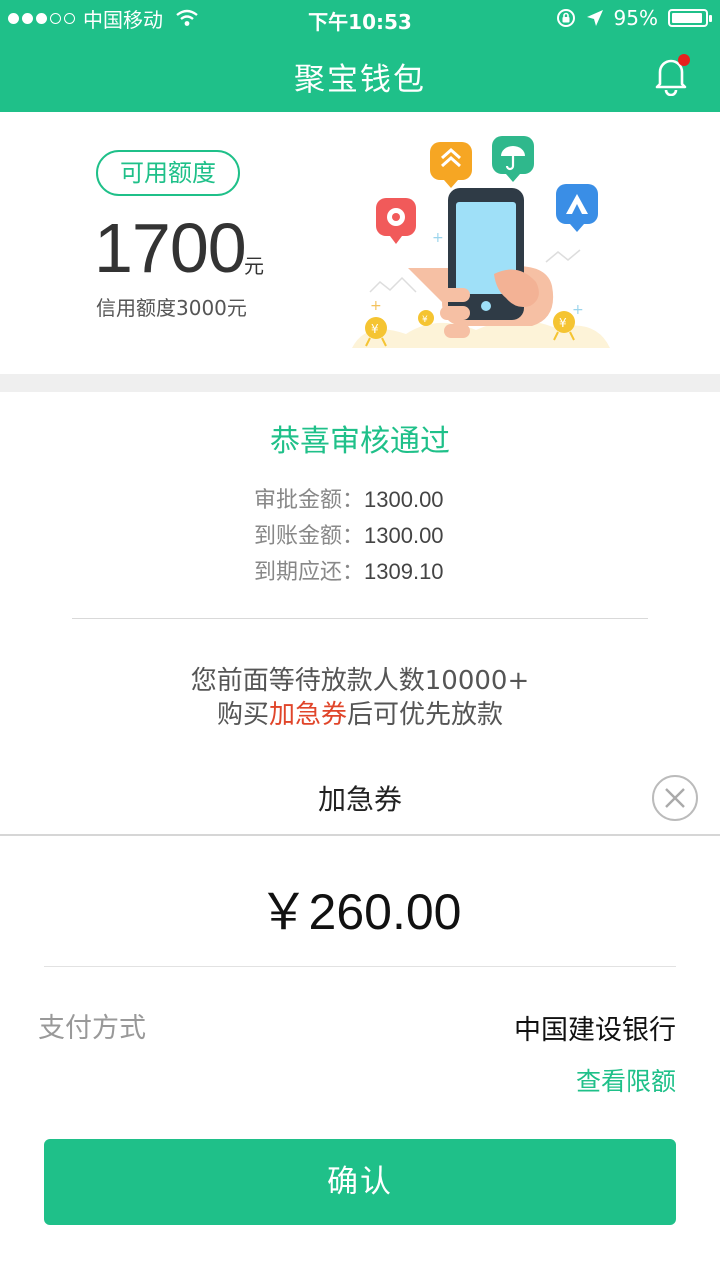 The height and width of the screenshot is (1280, 720). I want to click on location-arrow-icon, so click(594, 18).